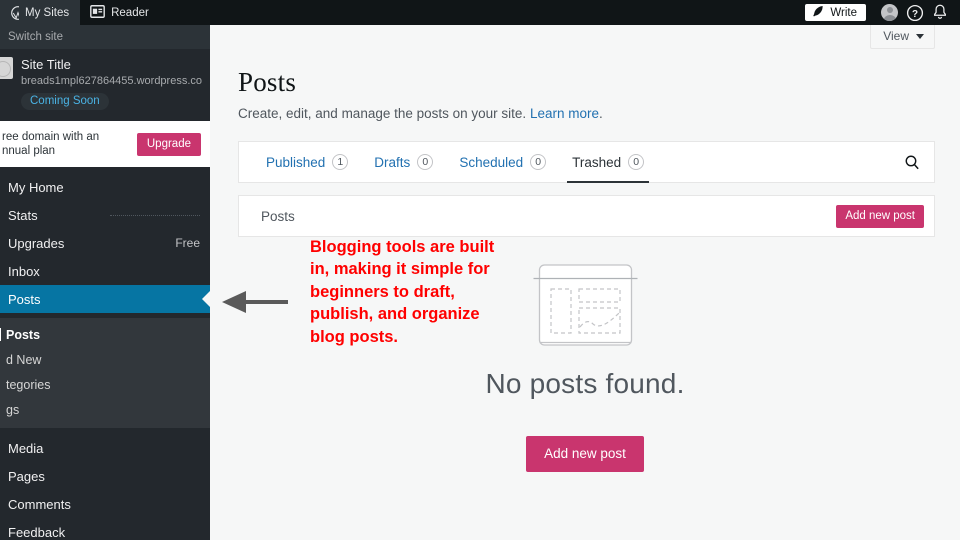 This screenshot has width=960, height=540. What do you see at coordinates (105, 187) in the screenshot?
I see `sidebar-item-my-home: My Home` at bounding box center [105, 187].